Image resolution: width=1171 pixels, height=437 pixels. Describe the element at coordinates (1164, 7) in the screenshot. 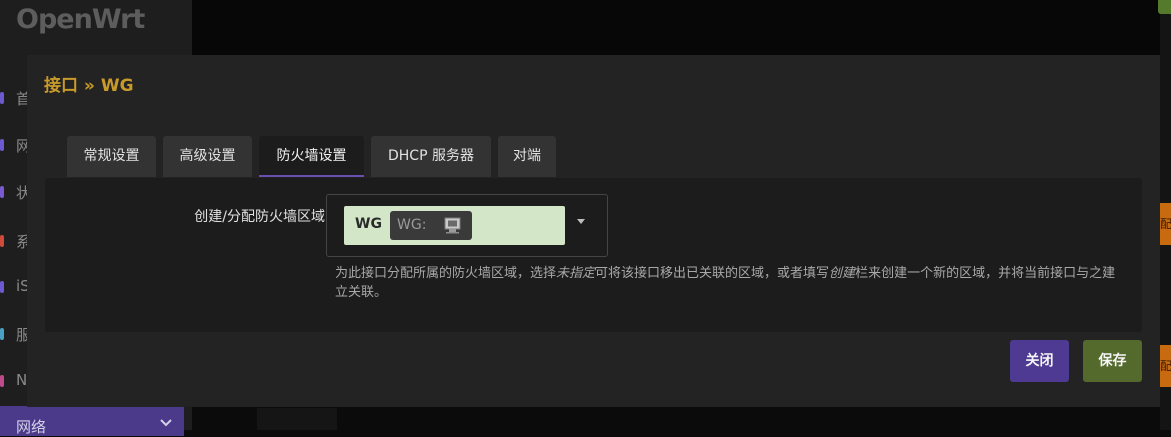

I see `status-indicator` at that location.